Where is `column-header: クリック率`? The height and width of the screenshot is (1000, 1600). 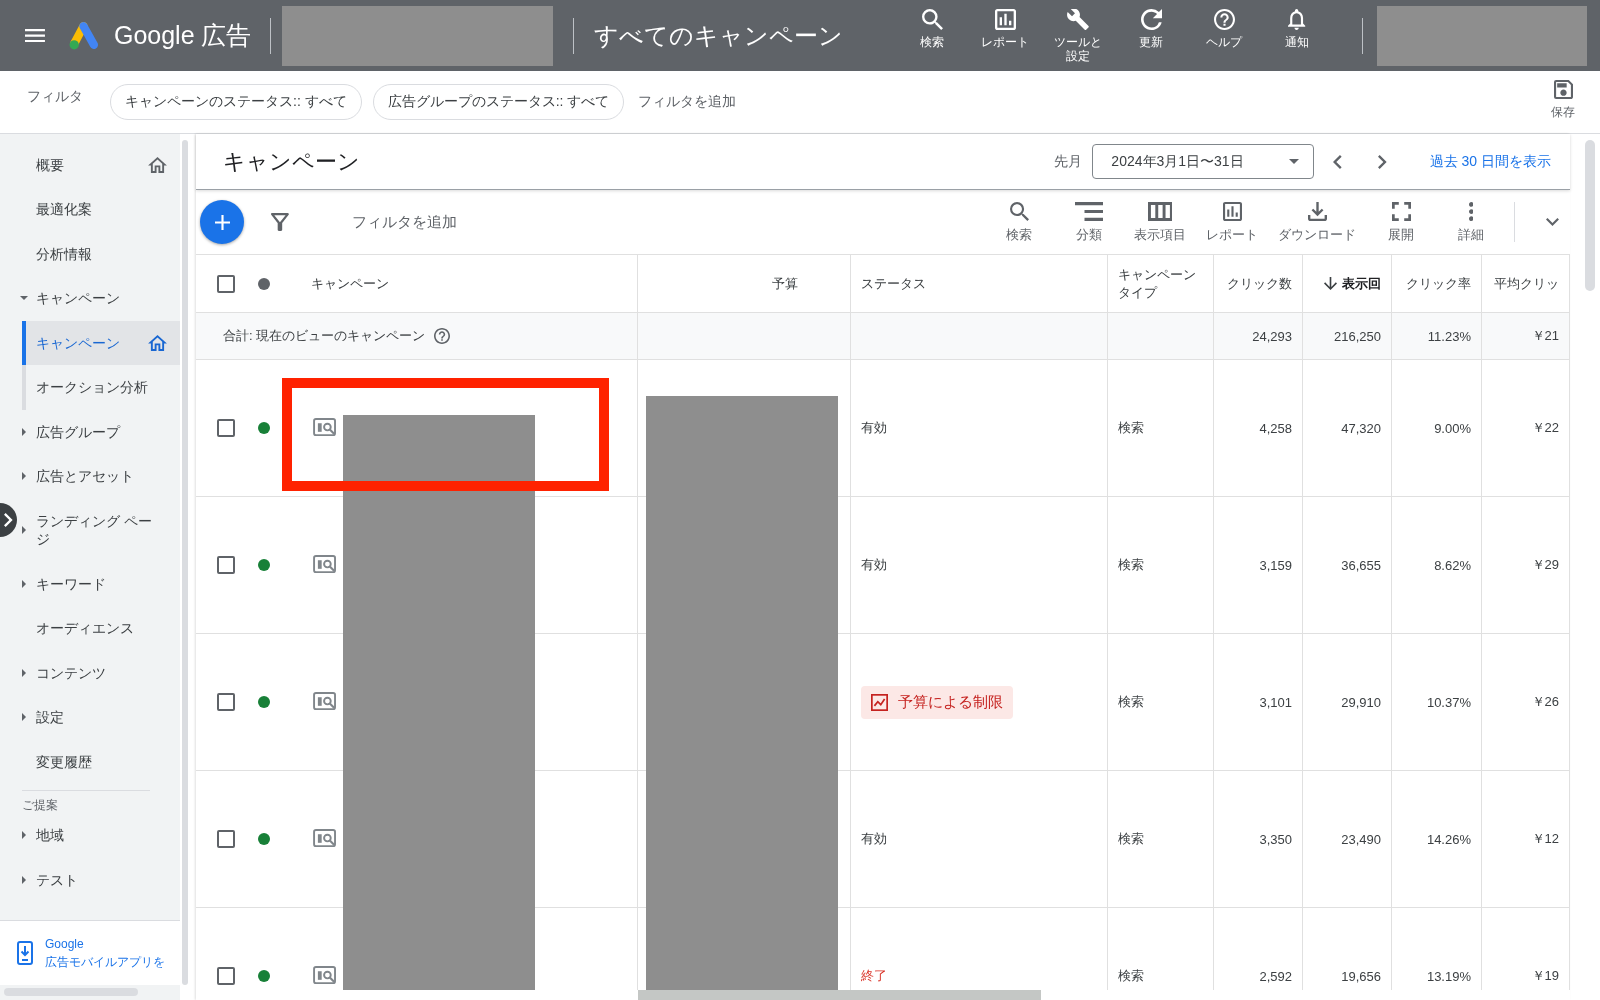 column-header: クリック率 is located at coordinates (1438, 283).